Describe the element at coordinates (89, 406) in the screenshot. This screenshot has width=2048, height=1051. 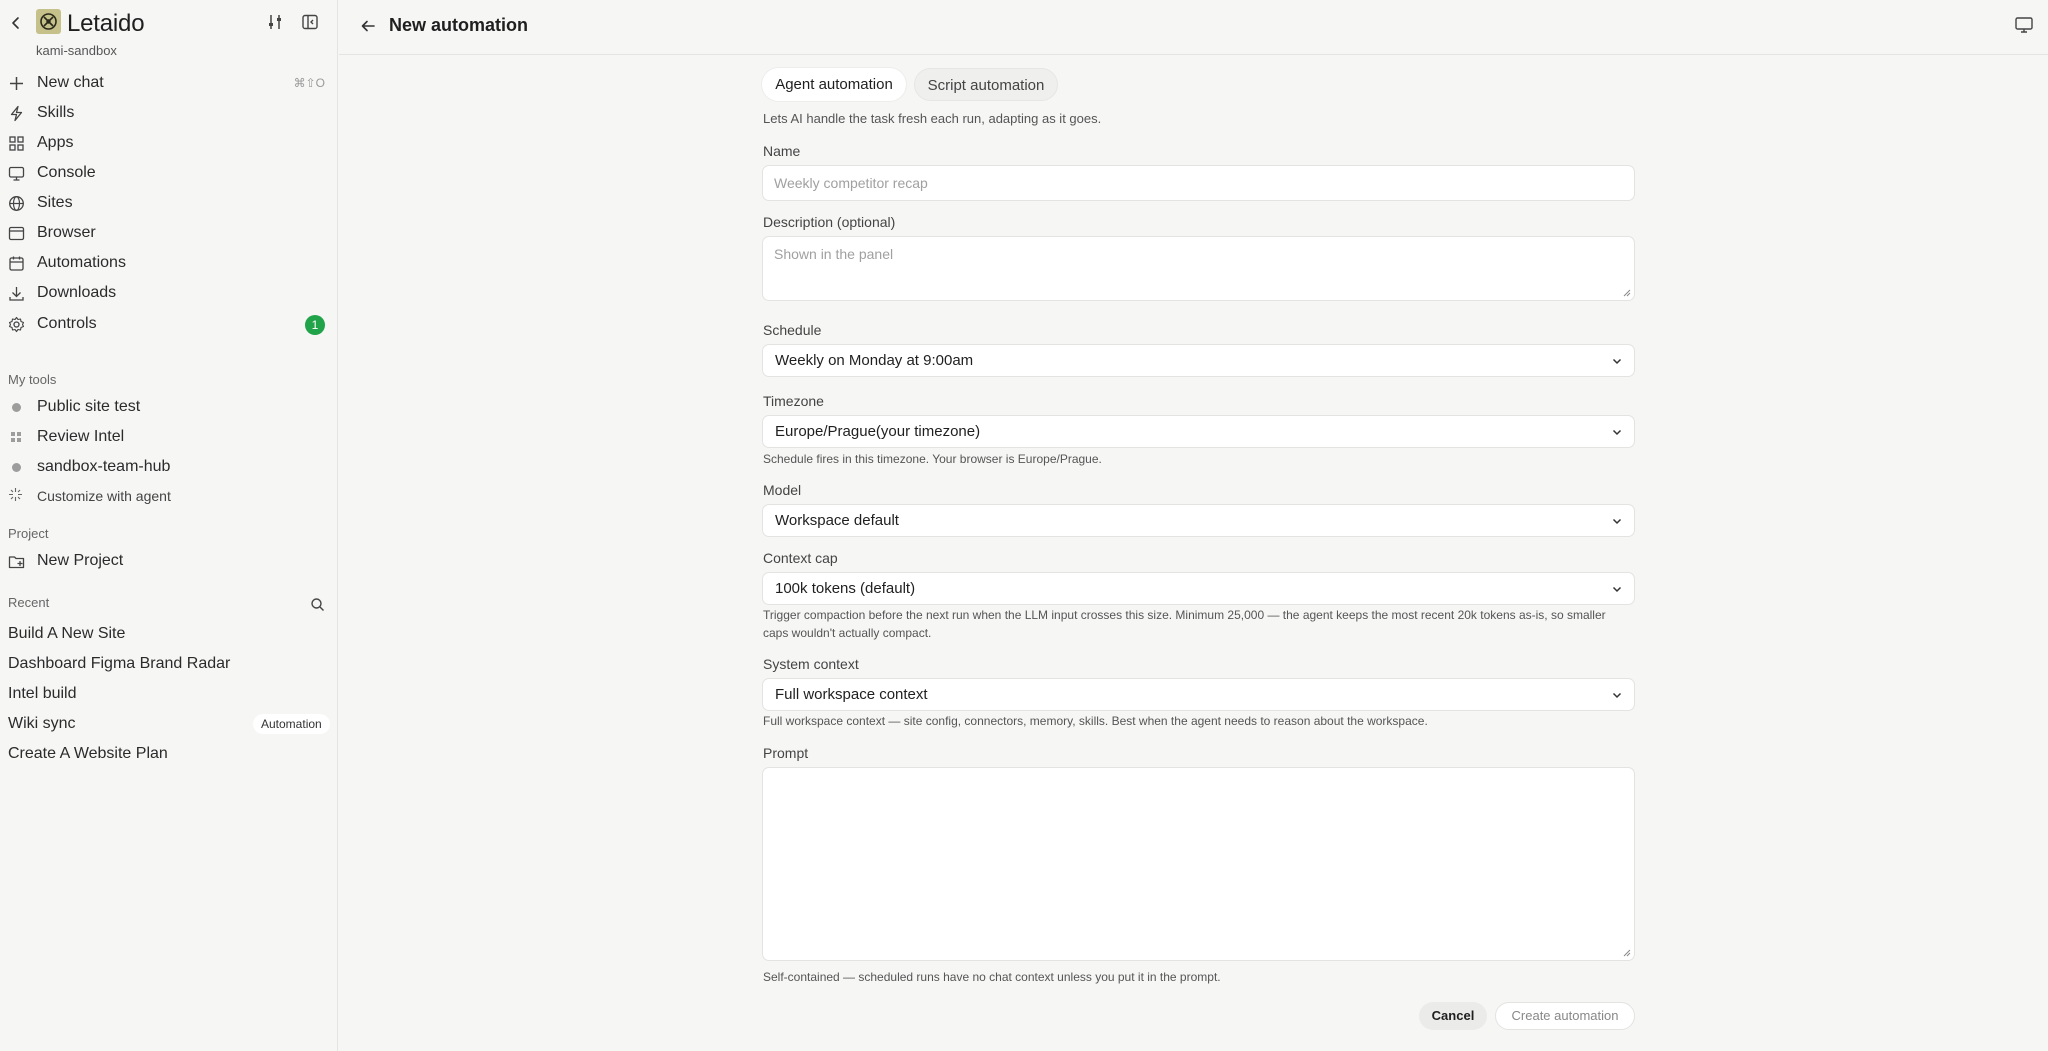
I see `tool-label: Public site test` at that location.